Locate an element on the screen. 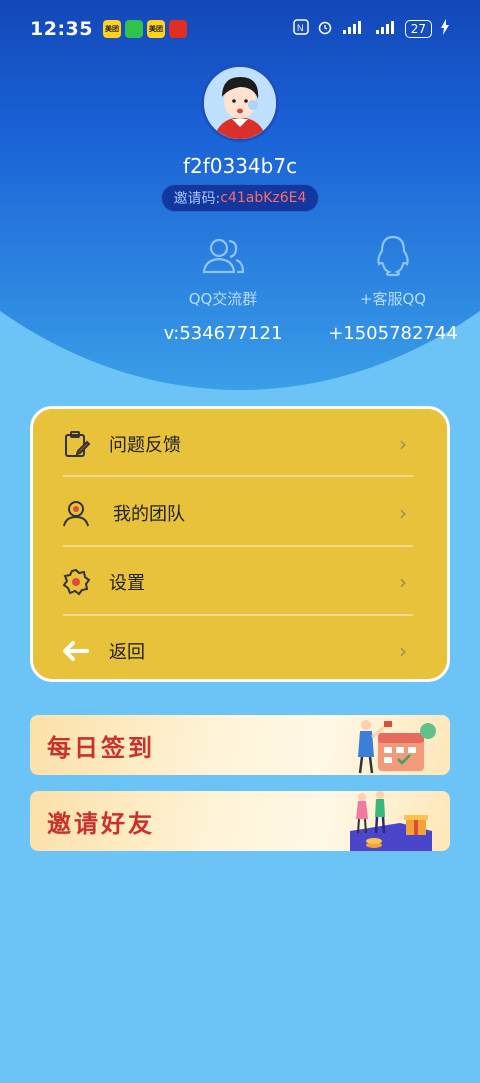 This screenshot has height=1083, width=480. daily-checkin-label: 每日签到 is located at coordinates (101, 748).